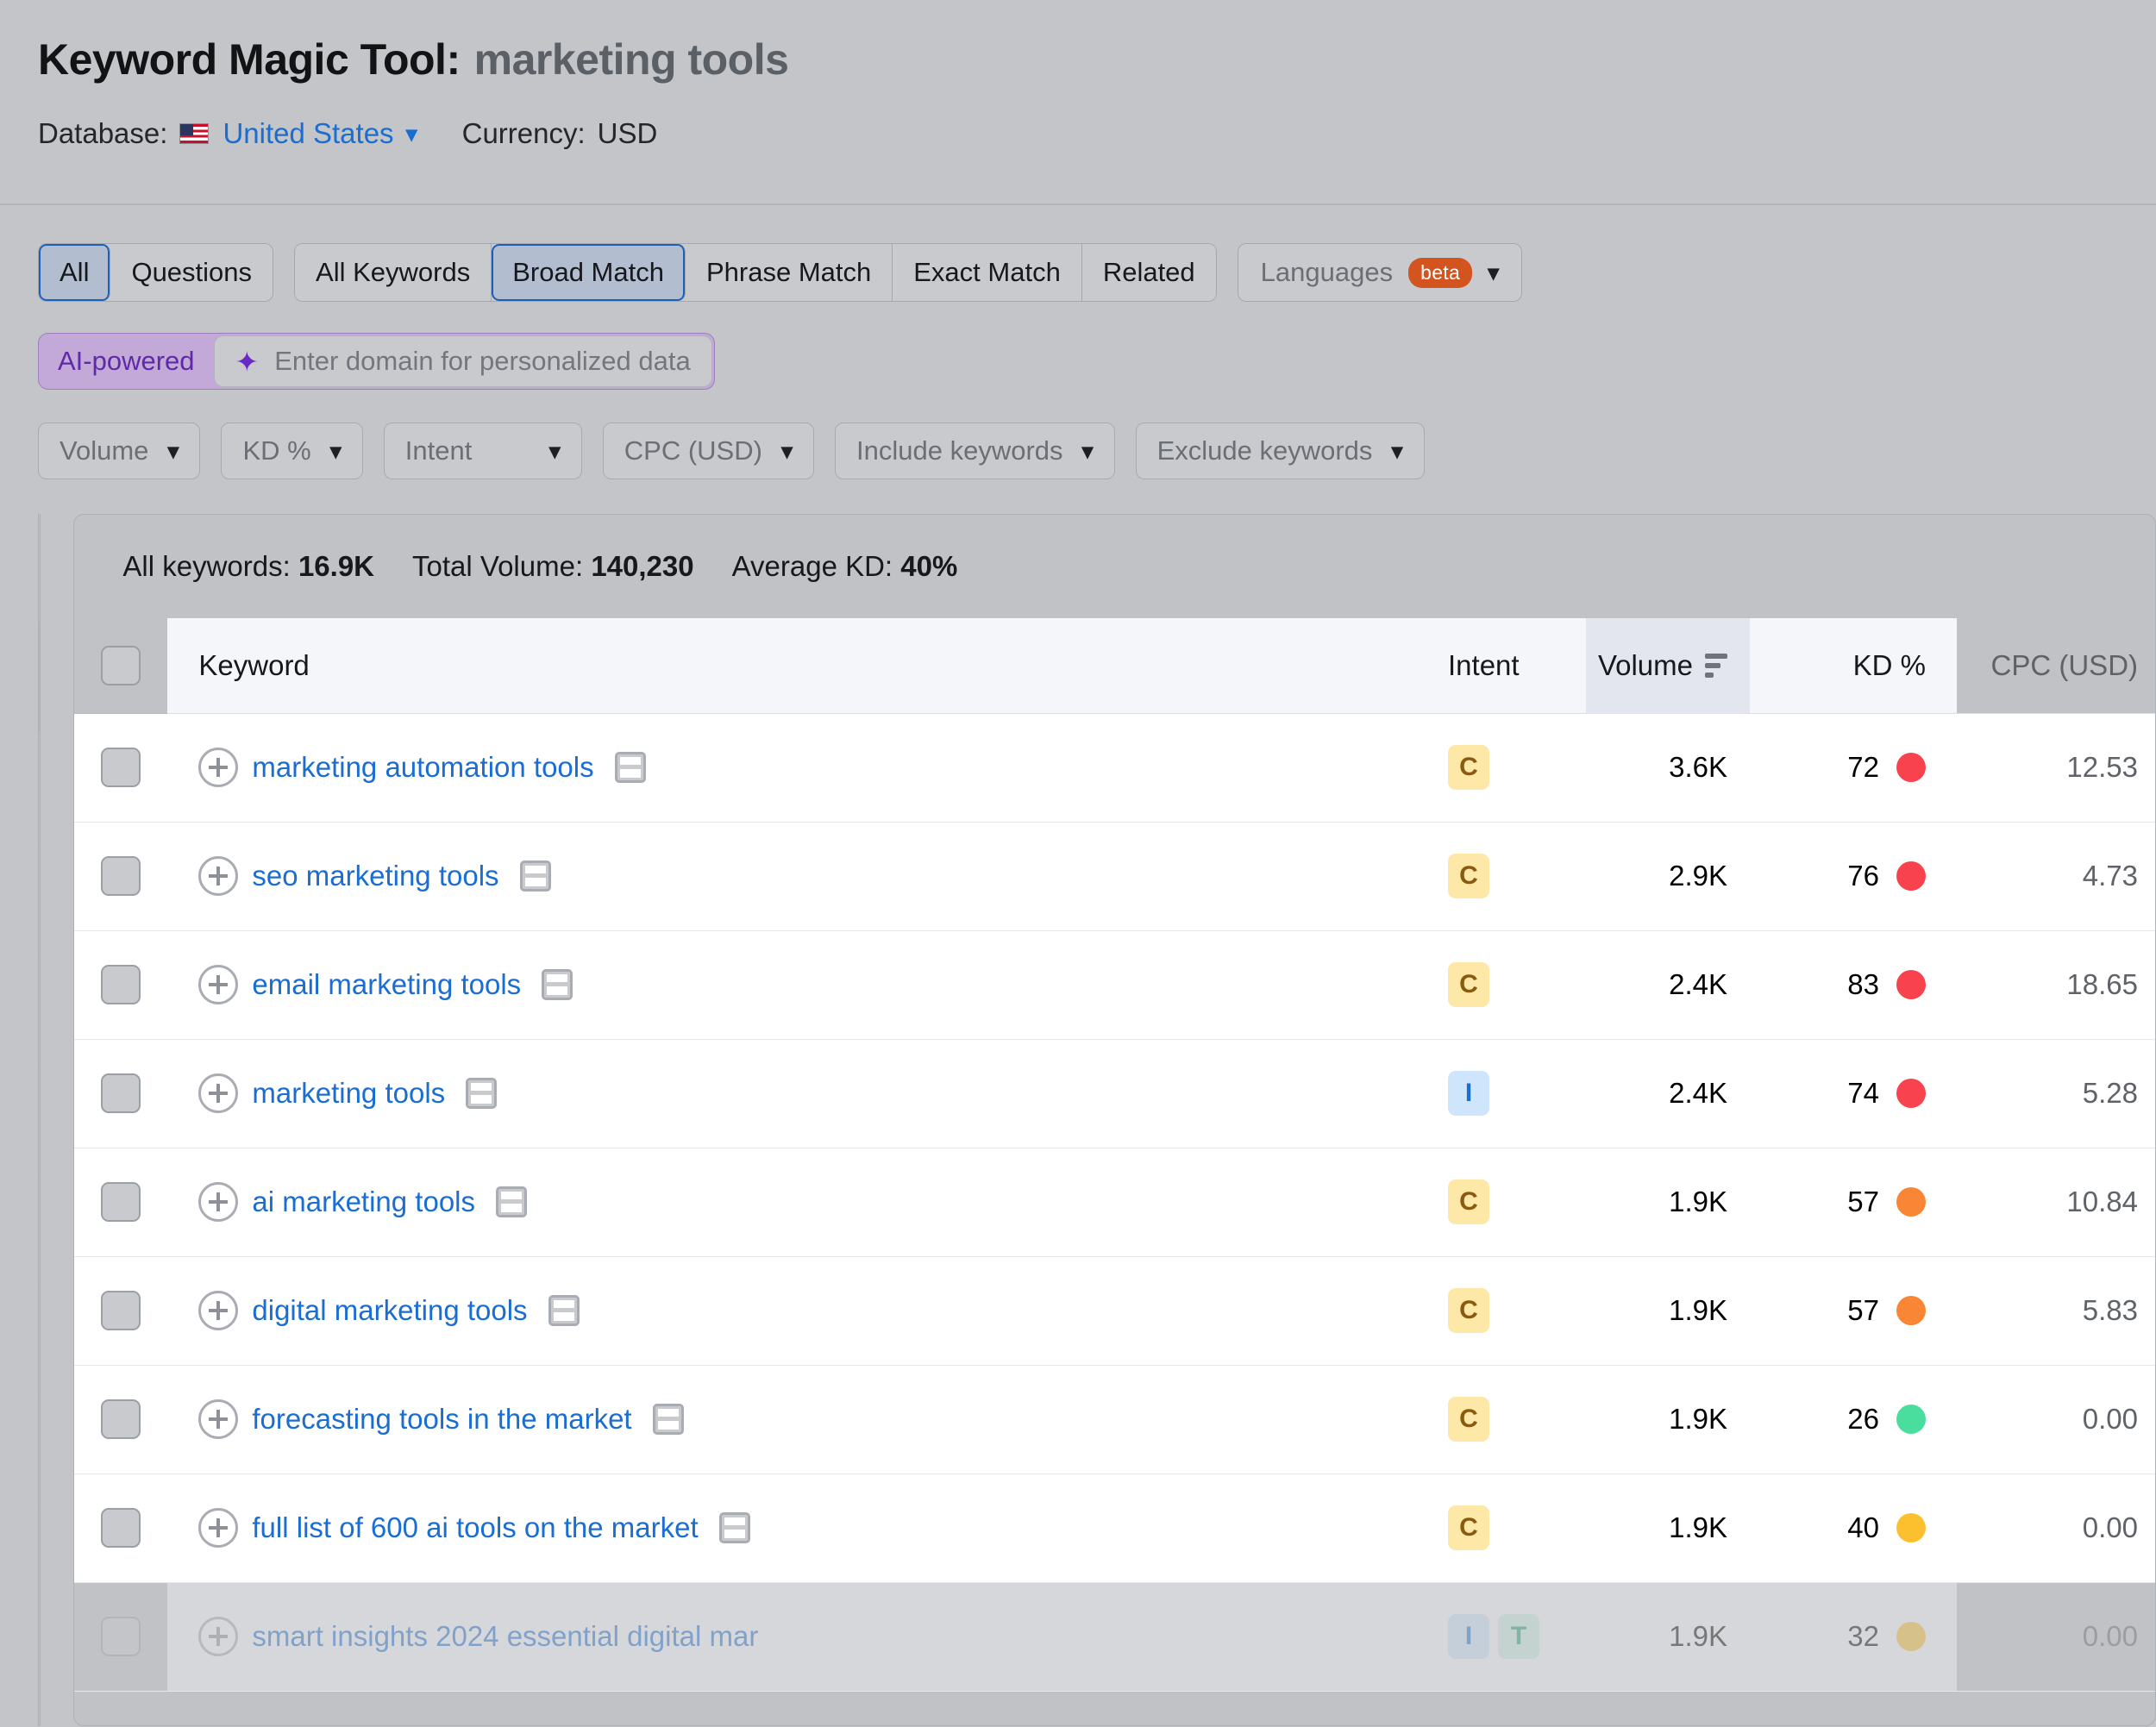  What do you see at coordinates (1280, 450) in the screenshot?
I see `filter-exclude-keywords: Exclude keywords ▾` at bounding box center [1280, 450].